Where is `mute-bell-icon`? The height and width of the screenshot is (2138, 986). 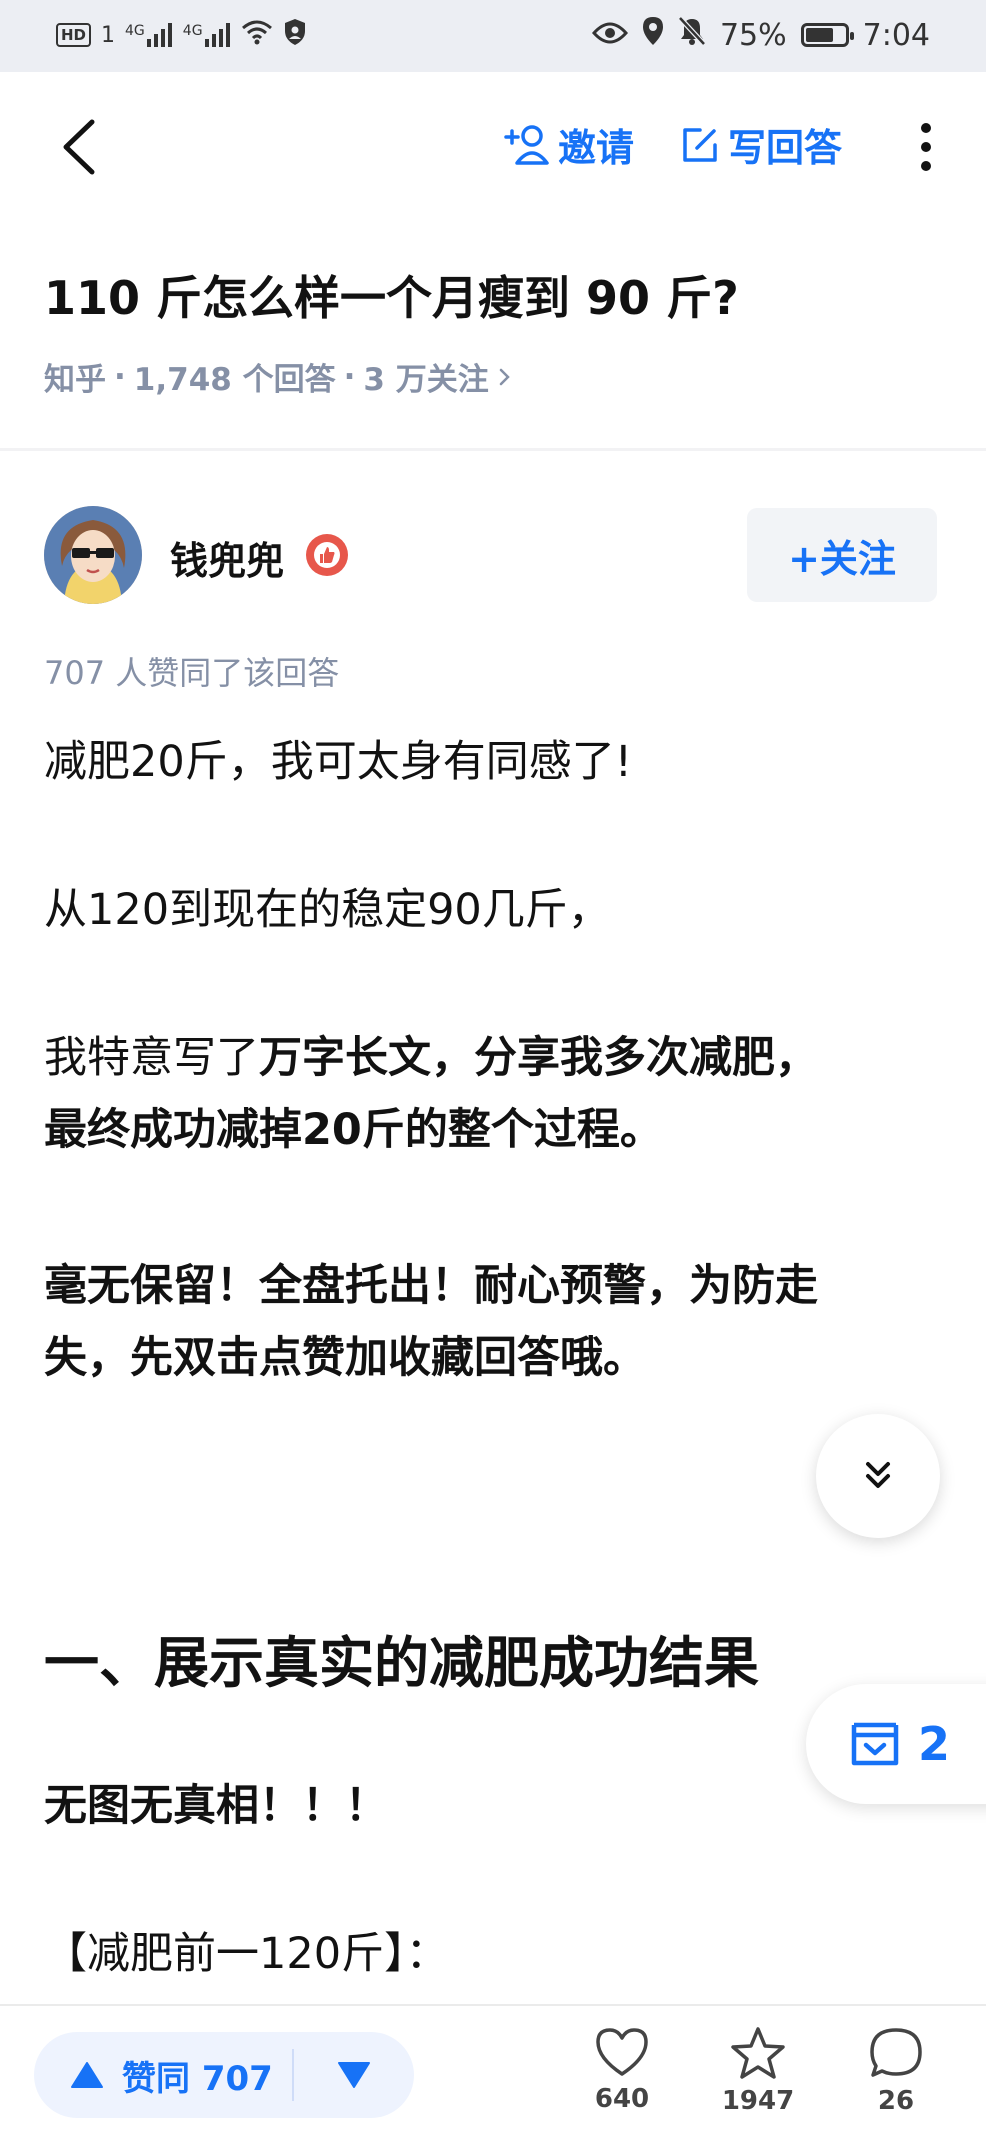 mute-bell-icon is located at coordinates (692, 35).